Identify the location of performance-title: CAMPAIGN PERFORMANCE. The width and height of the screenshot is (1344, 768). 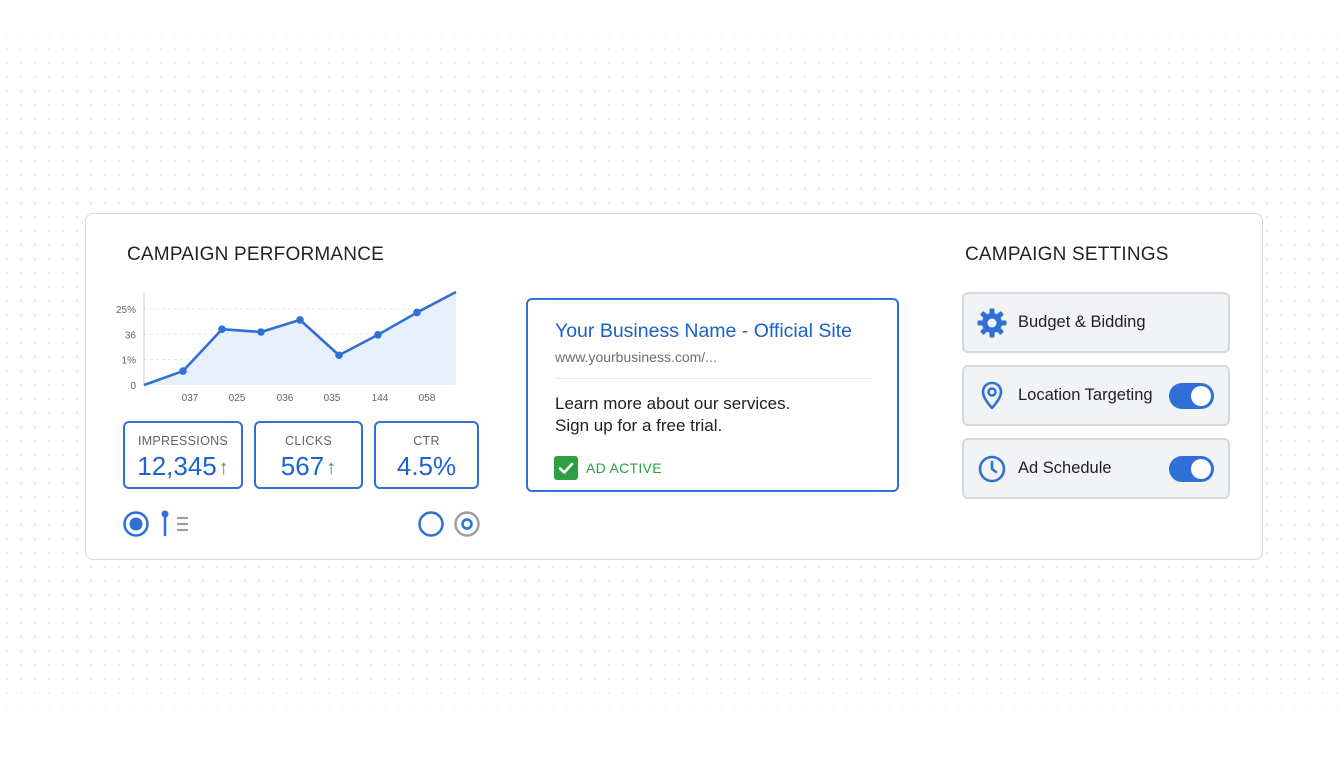
(256, 254).